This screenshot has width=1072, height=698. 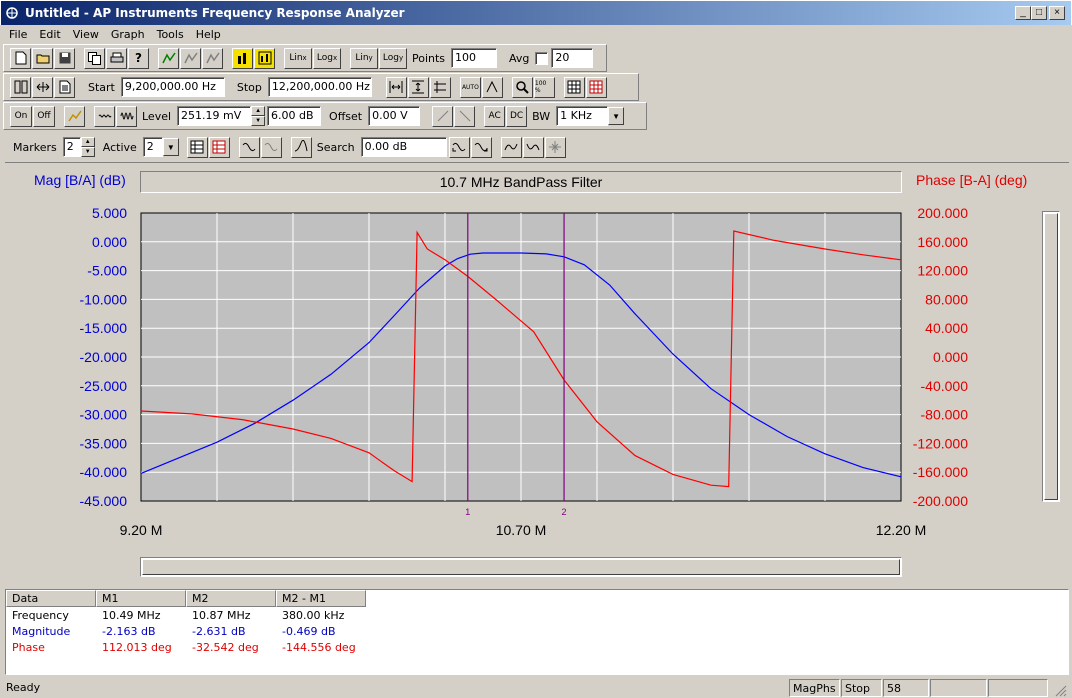 What do you see at coordinates (104, 386) in the screenshot?
I see `left-tick-label: -25.000` at bounding box center [104, 386].